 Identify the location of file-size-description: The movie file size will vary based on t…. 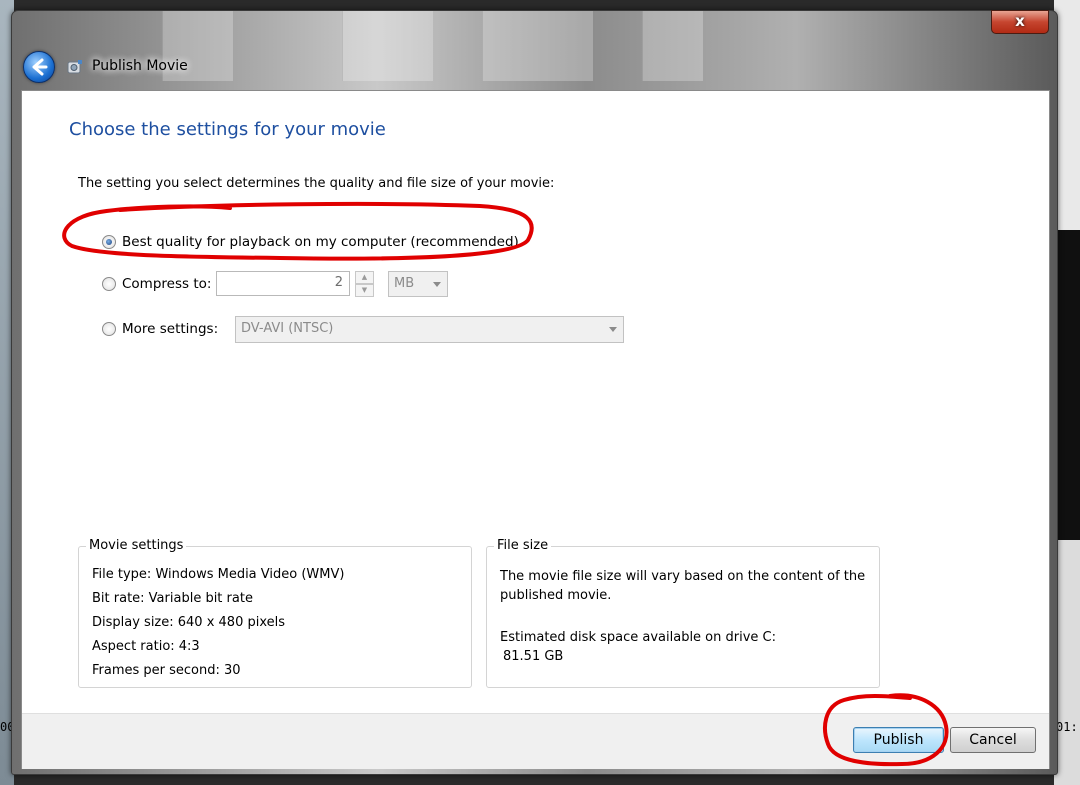
(683, 586).